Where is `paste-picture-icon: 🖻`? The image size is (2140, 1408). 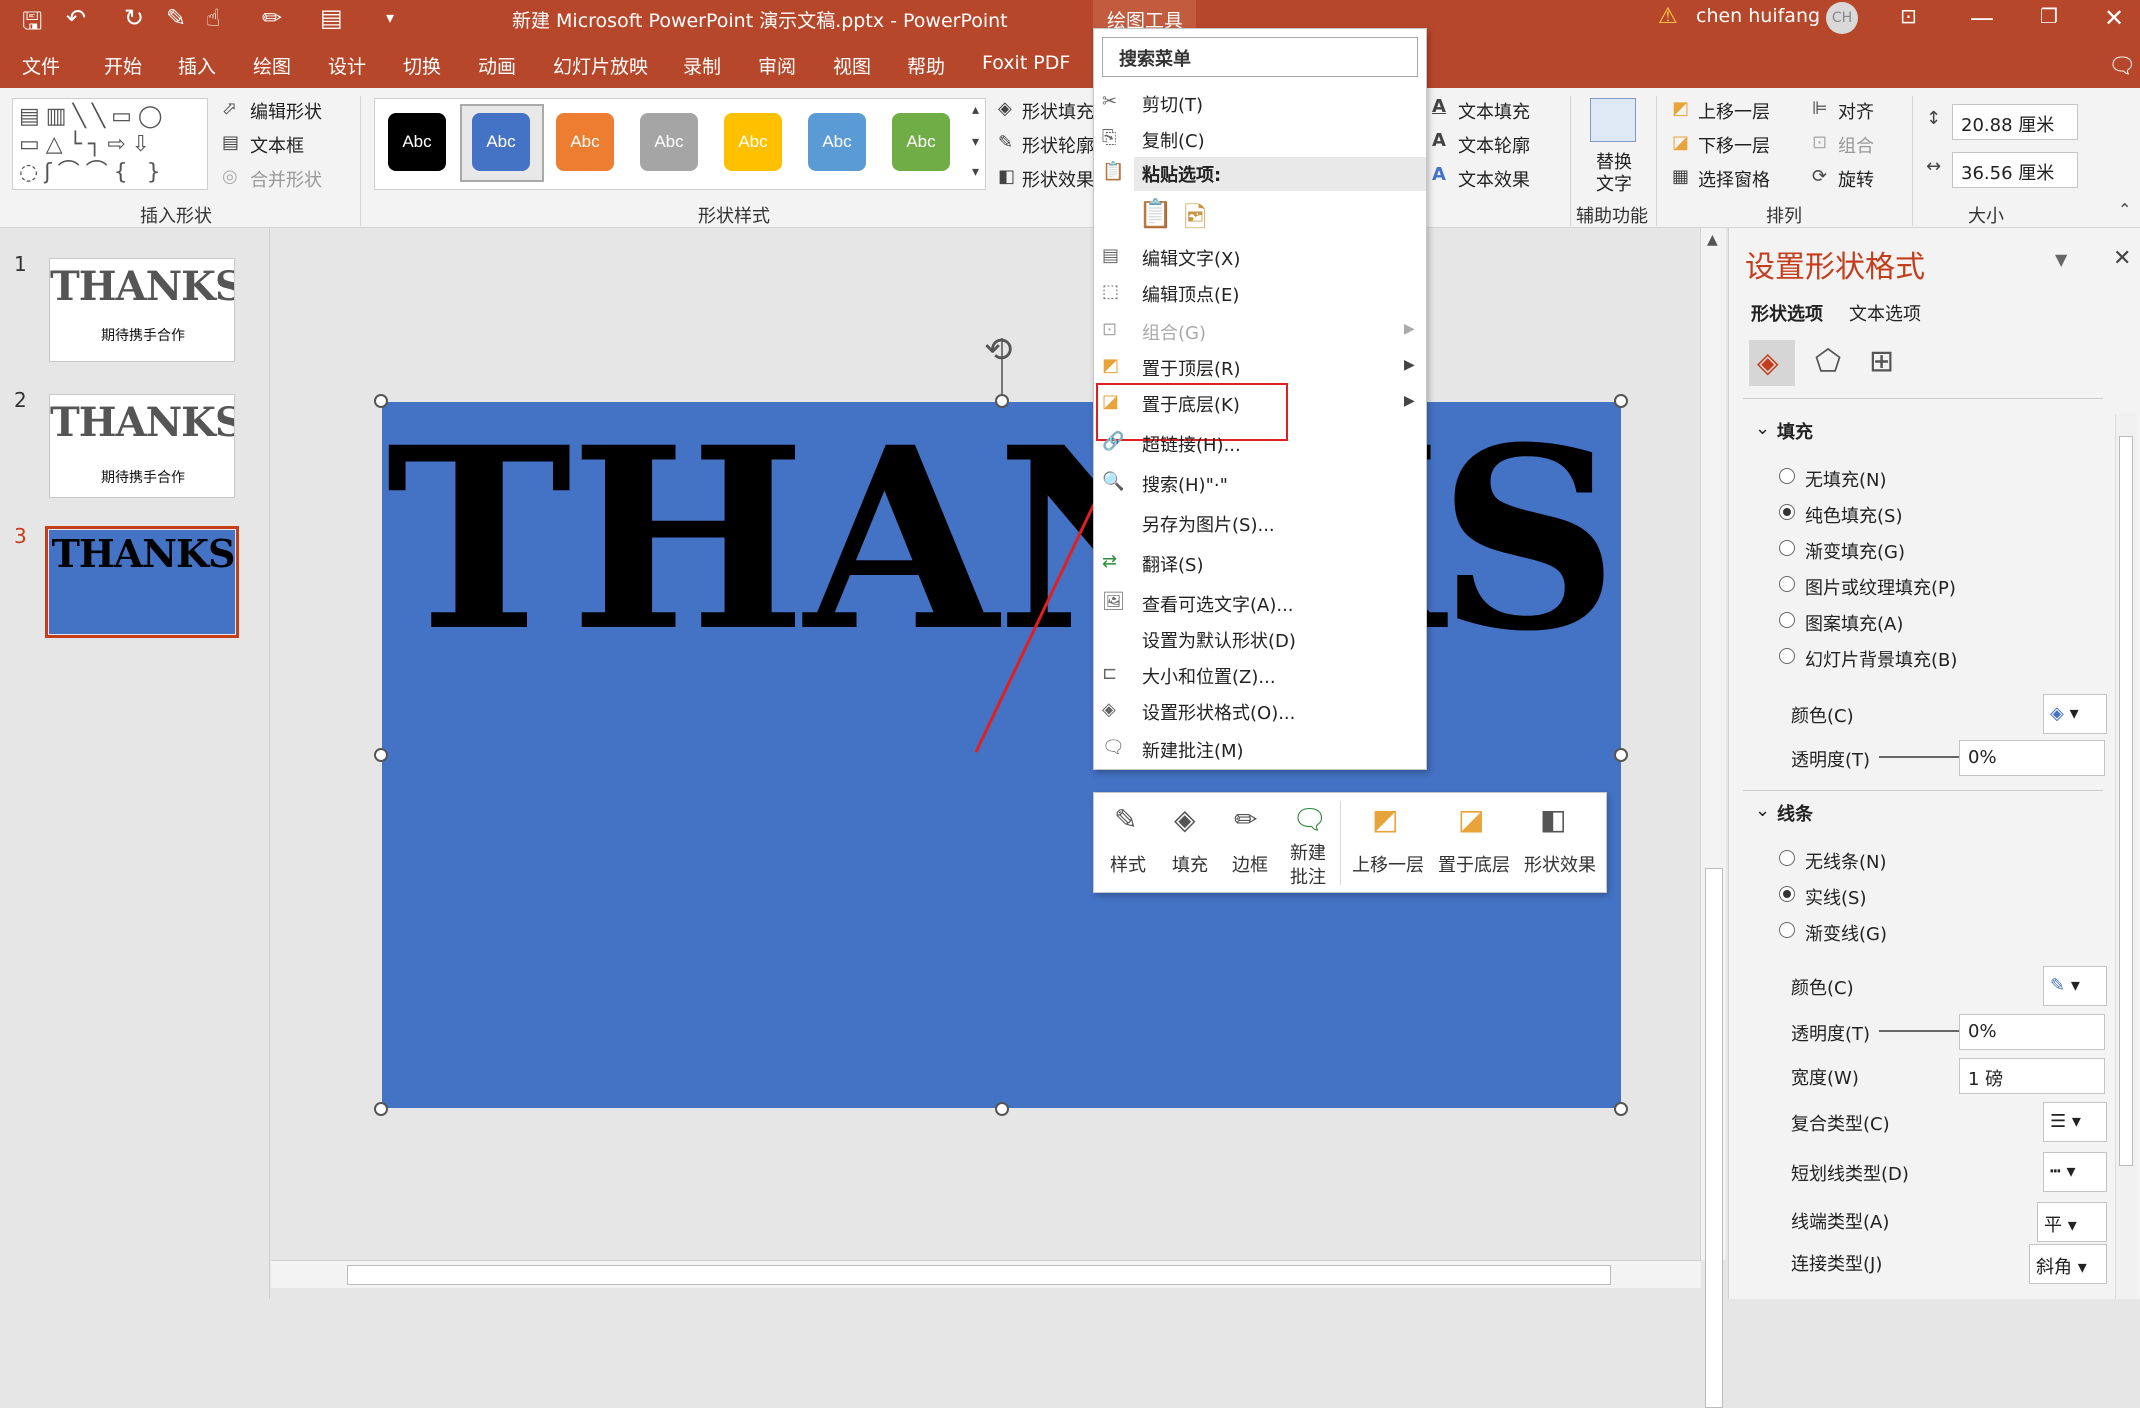
paste-picture-icon: 🖻 is located at coordinates (1195, 221).